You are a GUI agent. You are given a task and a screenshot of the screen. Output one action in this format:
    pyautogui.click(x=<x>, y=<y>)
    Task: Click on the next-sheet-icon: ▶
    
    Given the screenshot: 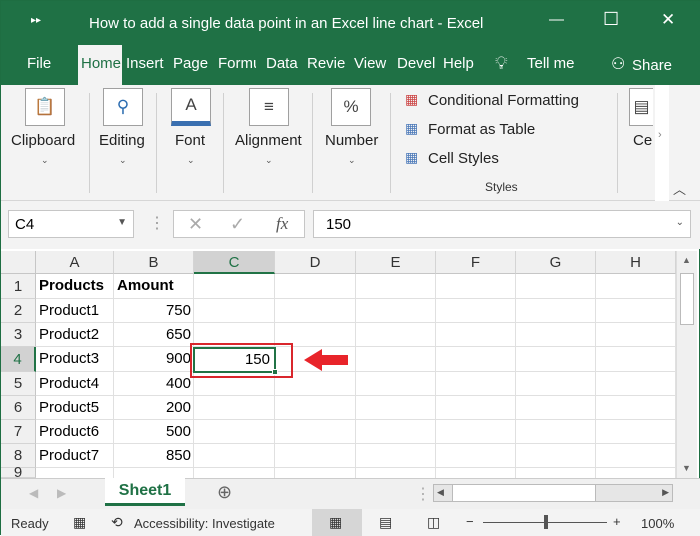 What is the action you would take?
    pyautogui.click(x=61, y=493)
    